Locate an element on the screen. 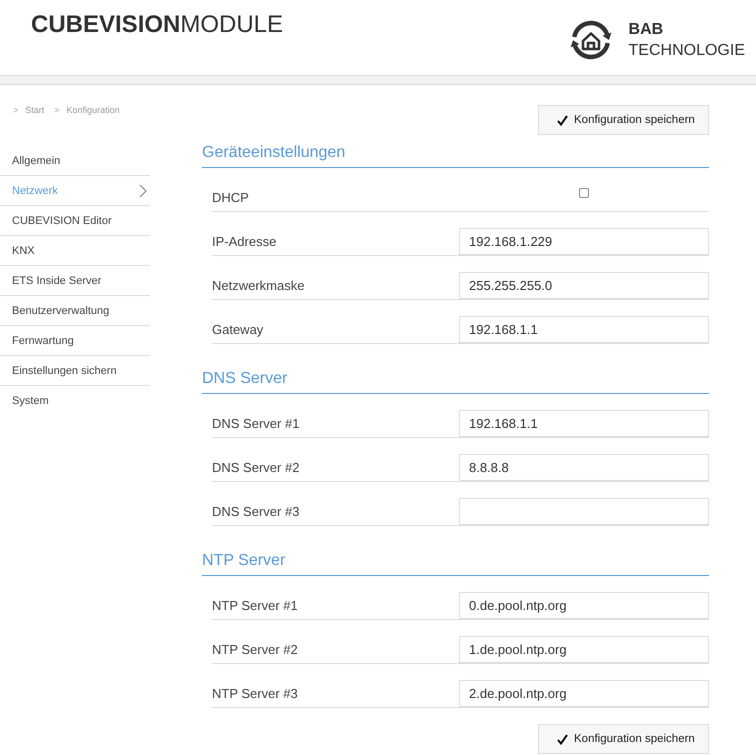 The width and height of the screenshot is (756, 756). field-label: NTP Server #2 is located at coordinates (255, 649).